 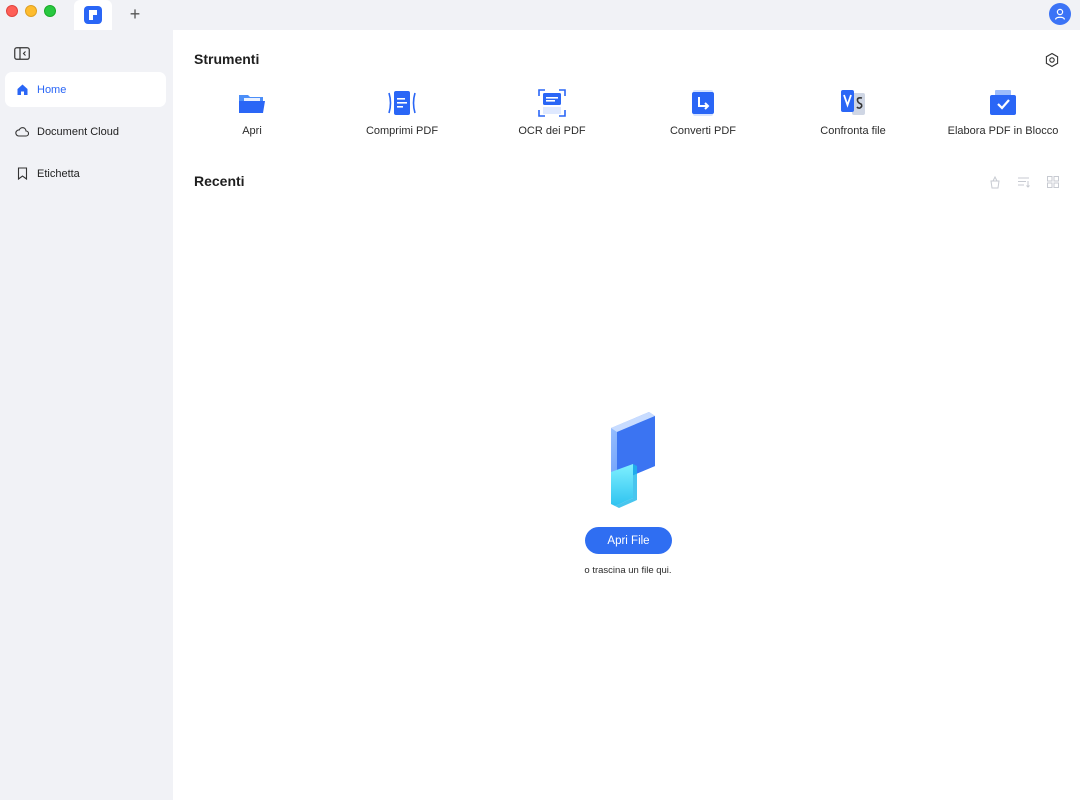 What do you see at coordinates (22, 174) in the screenshot?
I see `bookmark-icon` at bounding box center [22, 174].